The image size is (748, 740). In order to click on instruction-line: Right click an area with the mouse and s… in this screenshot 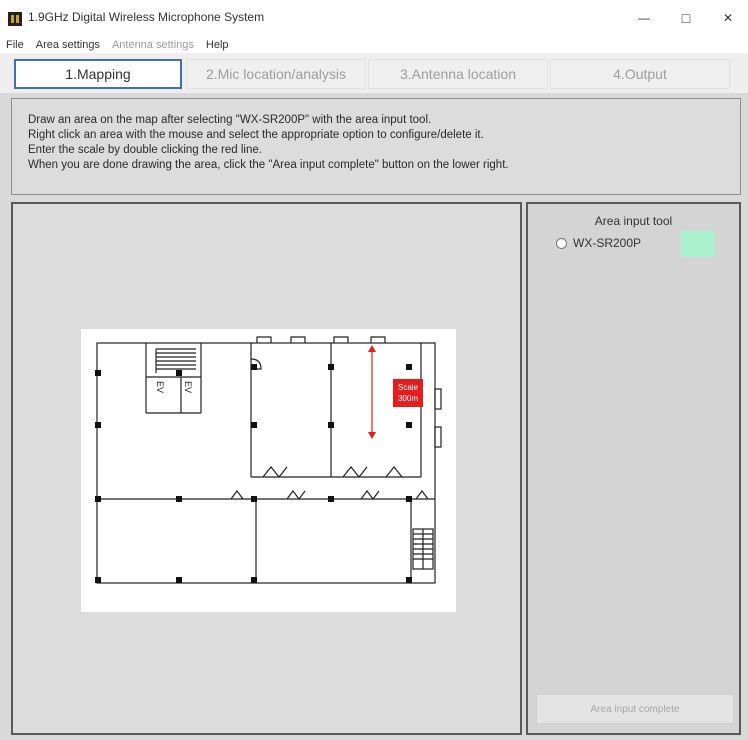, I will do `click(256, 135)`.